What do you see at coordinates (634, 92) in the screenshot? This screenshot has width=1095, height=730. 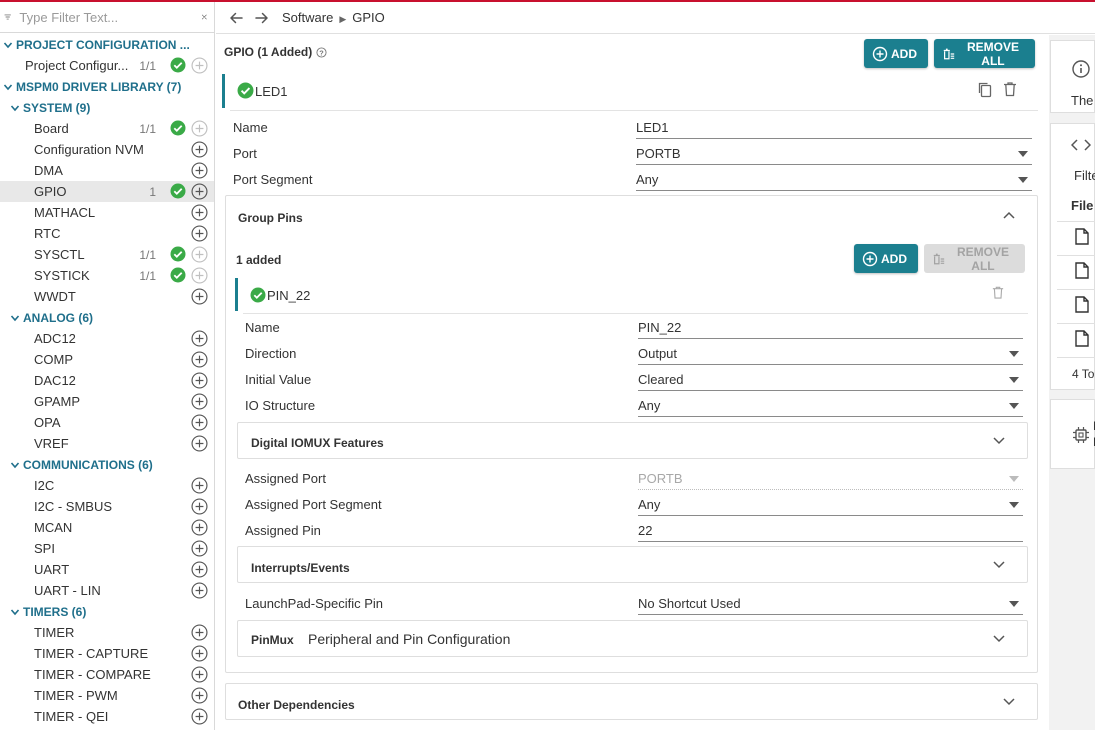 I see `instance-header: LED1` at bounding box center [634, 92].